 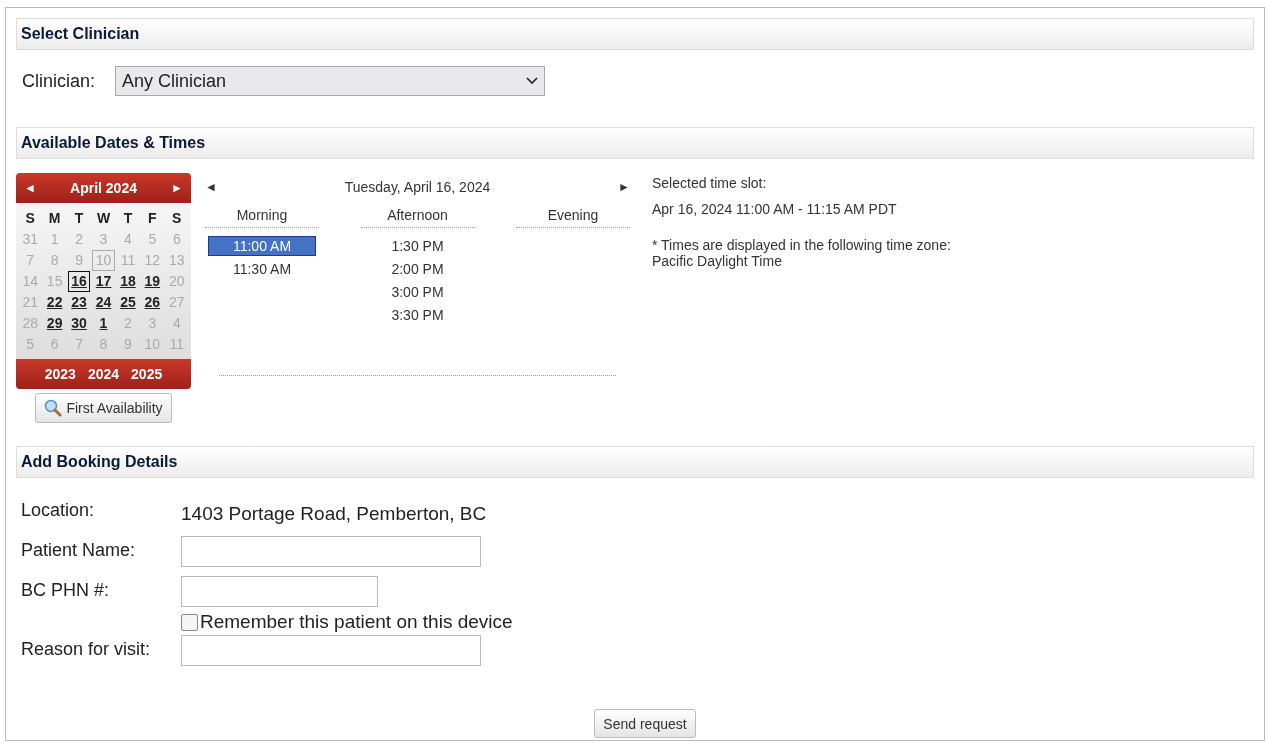 What do you see at coordinates (635, 34) in the screenshot?
I see `section-header: Select Clinician` at bounding box center [635, 34].